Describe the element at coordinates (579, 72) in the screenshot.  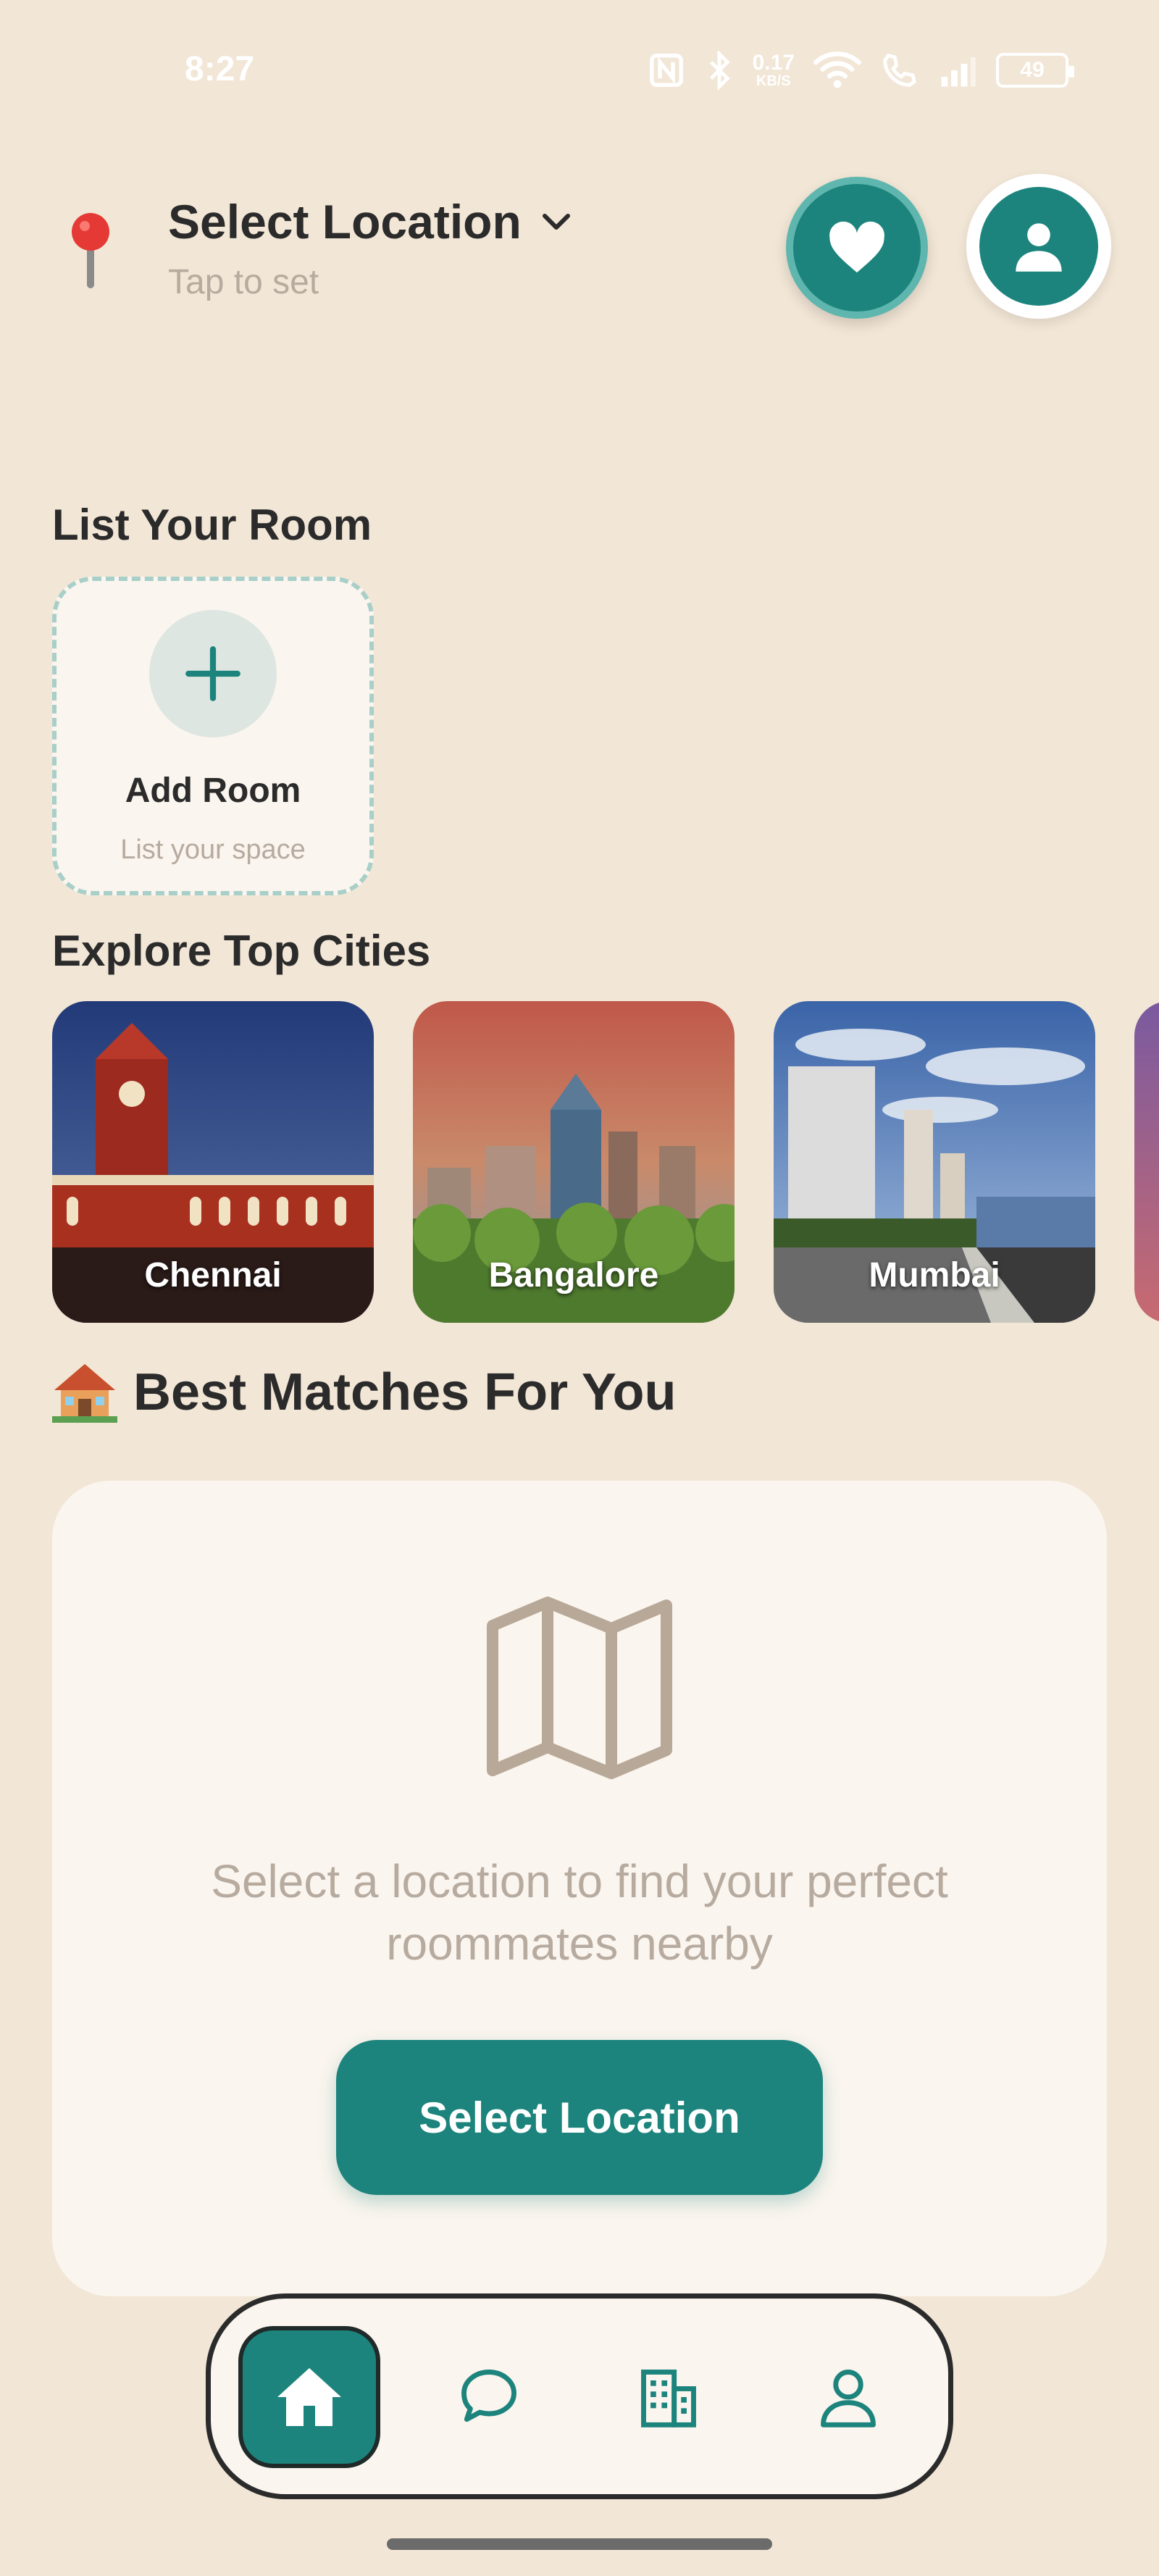
I see `status-bar: 8:27 0.17 KB/S 49` at that location.